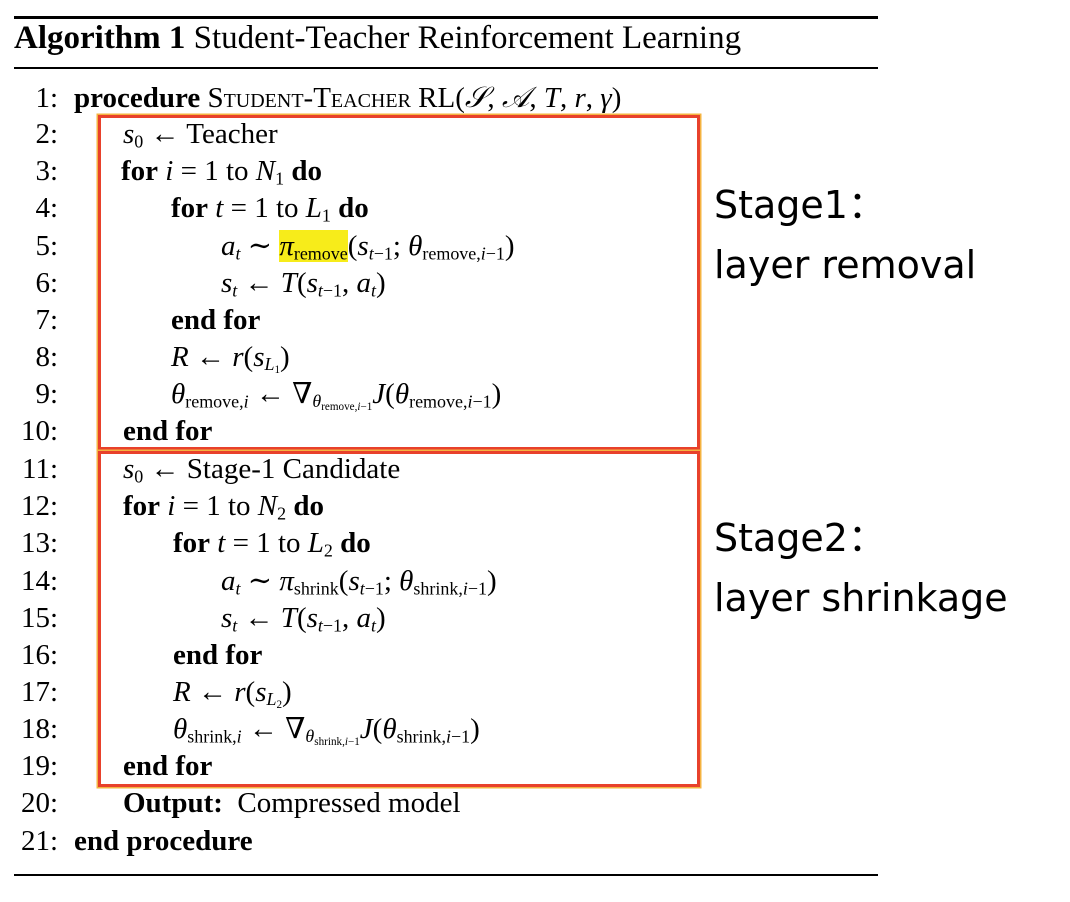 The height and width of the screenshot is (902, 1070). What do you see at coordinates (137, 98) in the screenshot?
I see `keyword: procedure` at bounding box center [137, 98].